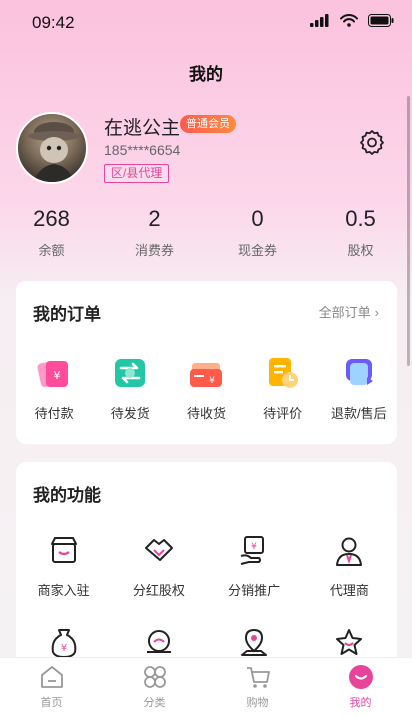 The image size is (412, 717). What do you see at coordinates (158, 641) in the screenshot?
I see `coin-hand-icon` at bounding box center [158, 641].